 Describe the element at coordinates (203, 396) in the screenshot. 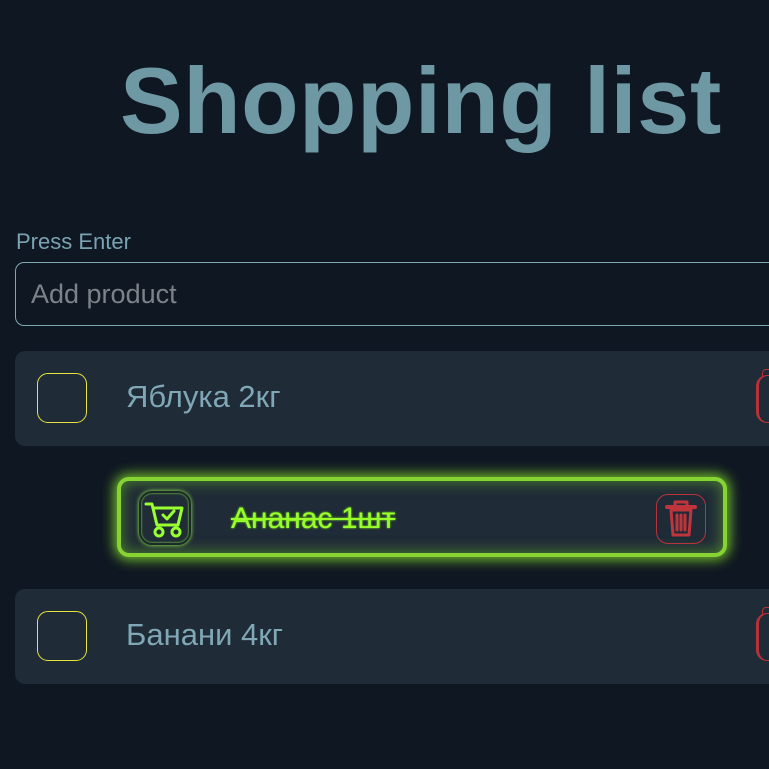

I see `item-label: Яблука 2кг` at that location.